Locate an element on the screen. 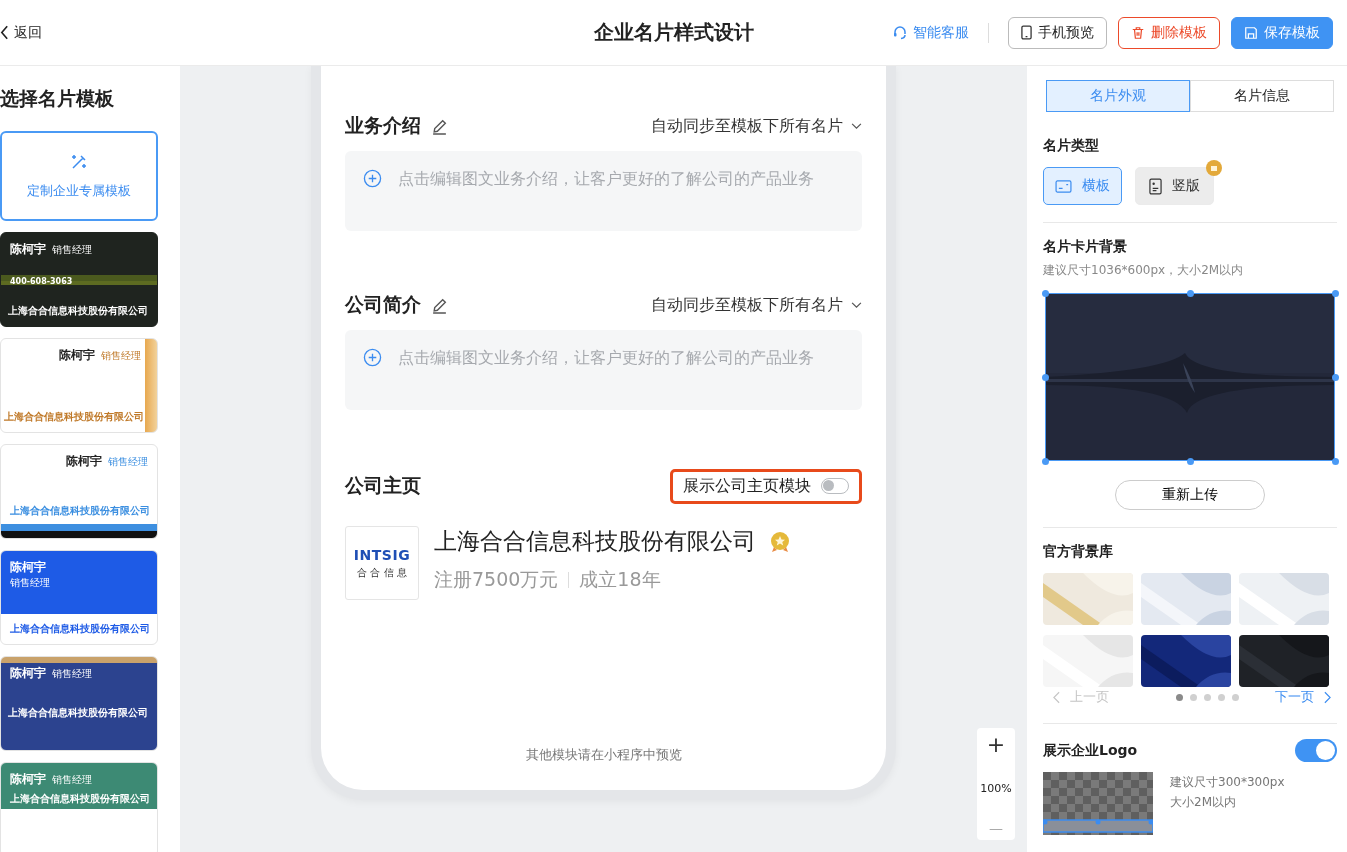 The image size is (1347, 852). save-icon is located at coordinates (1251, 32).